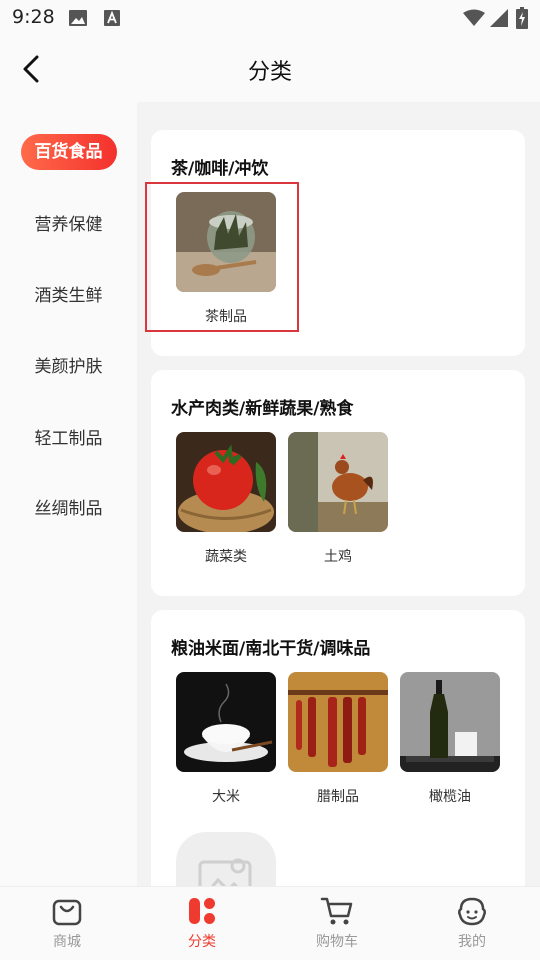 The image size is (540, 960). Describe the element at coordinates (202, 942) in the screenshot. I see `tab-label: 分类` at that location.